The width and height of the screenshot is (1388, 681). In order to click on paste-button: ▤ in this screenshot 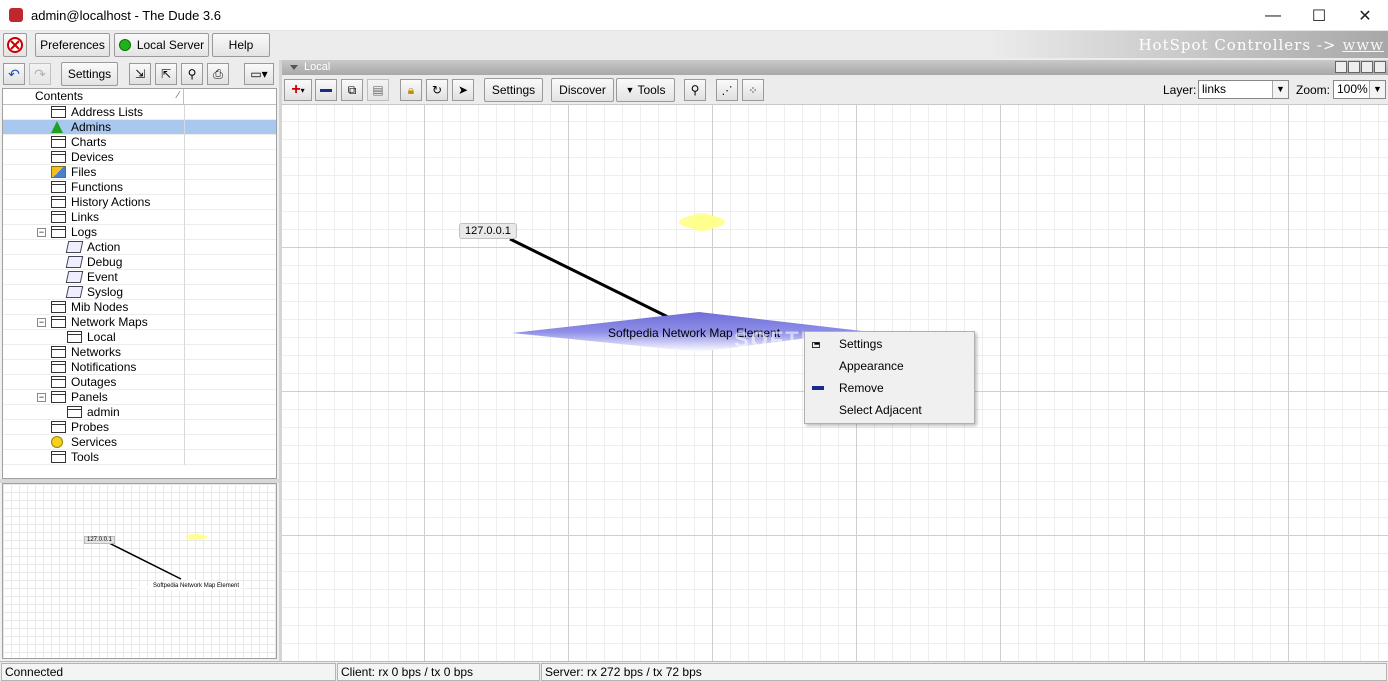, I will do `click(378, 90)`.